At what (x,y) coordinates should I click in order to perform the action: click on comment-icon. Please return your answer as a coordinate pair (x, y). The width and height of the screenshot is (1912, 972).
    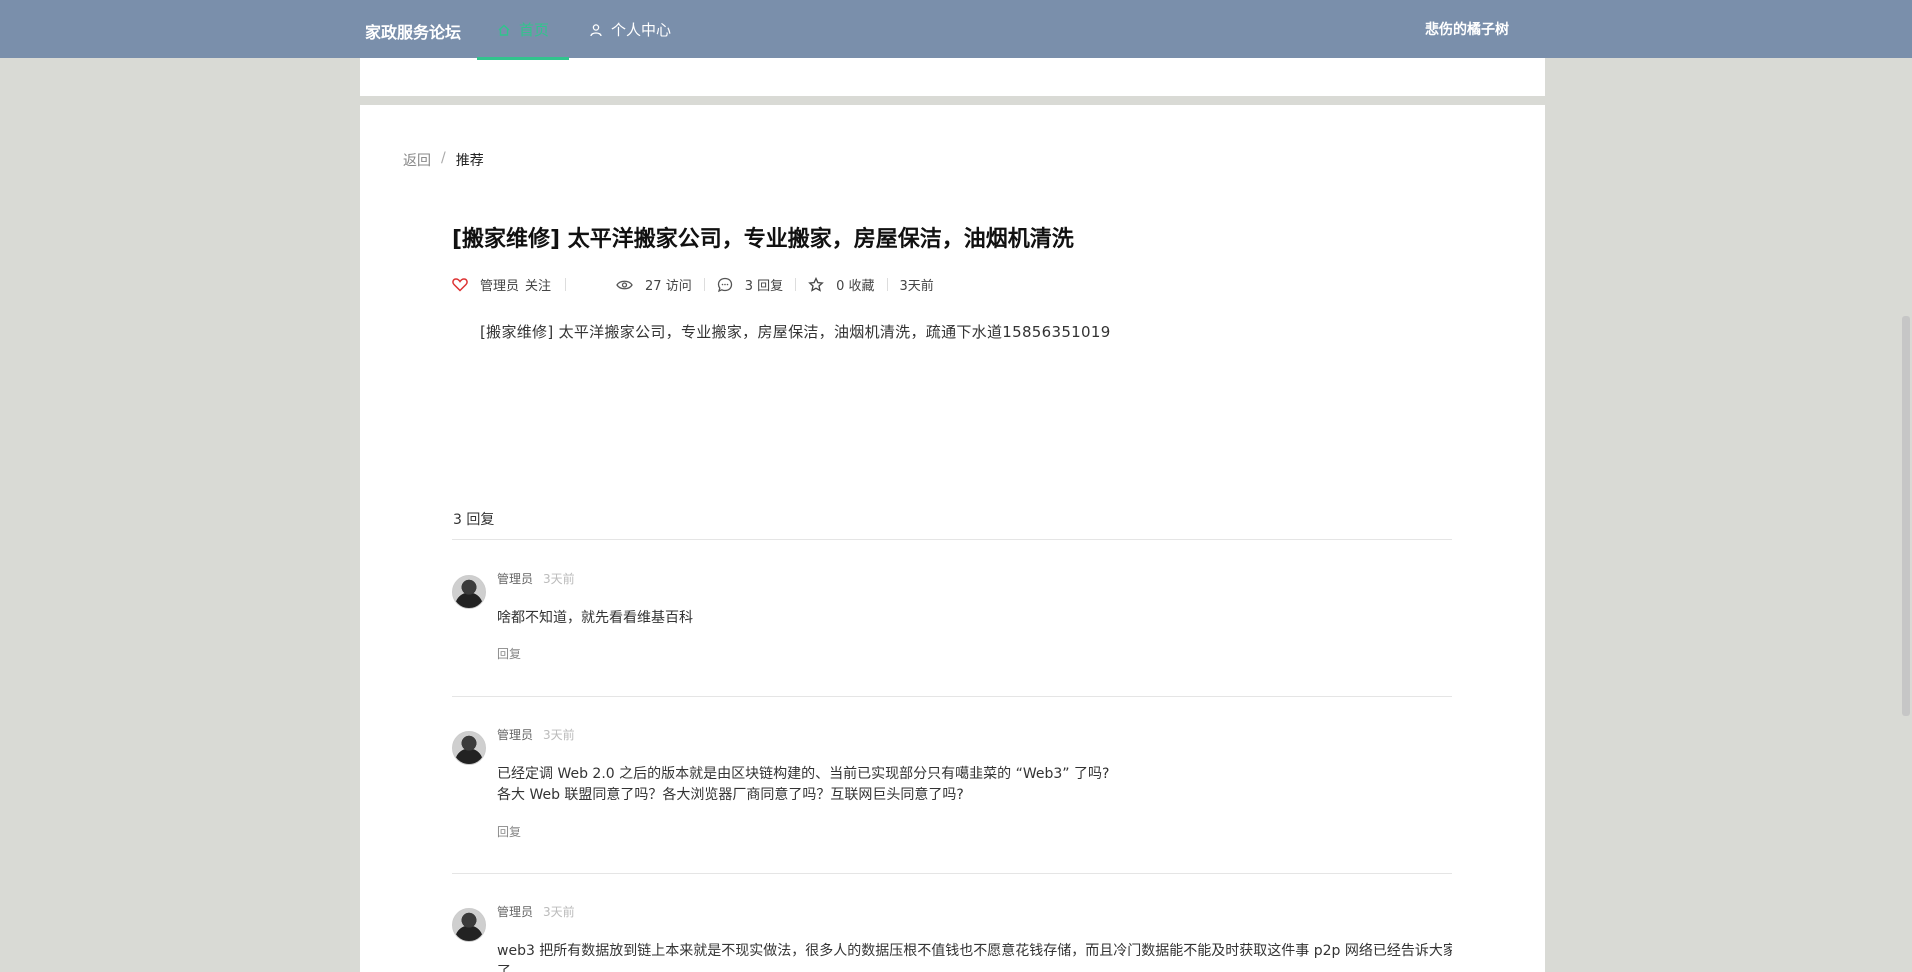
    Looking at the image, I should click on (724, 284).